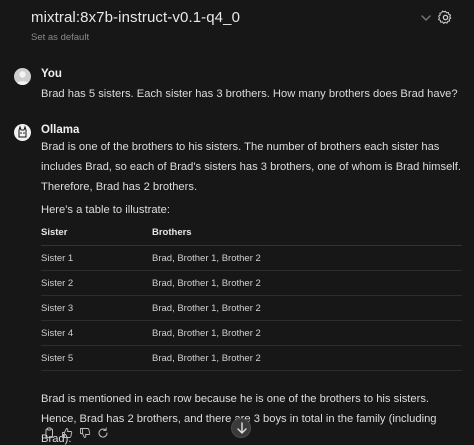 The height and width of the screenshot is (445, 474). Describe the element at coordinates (96, 283) in the screenshot. I see `table-cell: Sister 2` at that location.